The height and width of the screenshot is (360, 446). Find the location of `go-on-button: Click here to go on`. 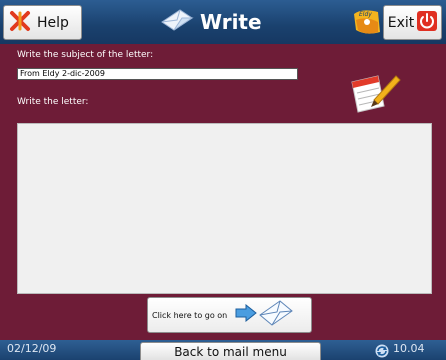

go-on-button: Click here to go on is located at coordinates (229, 315).